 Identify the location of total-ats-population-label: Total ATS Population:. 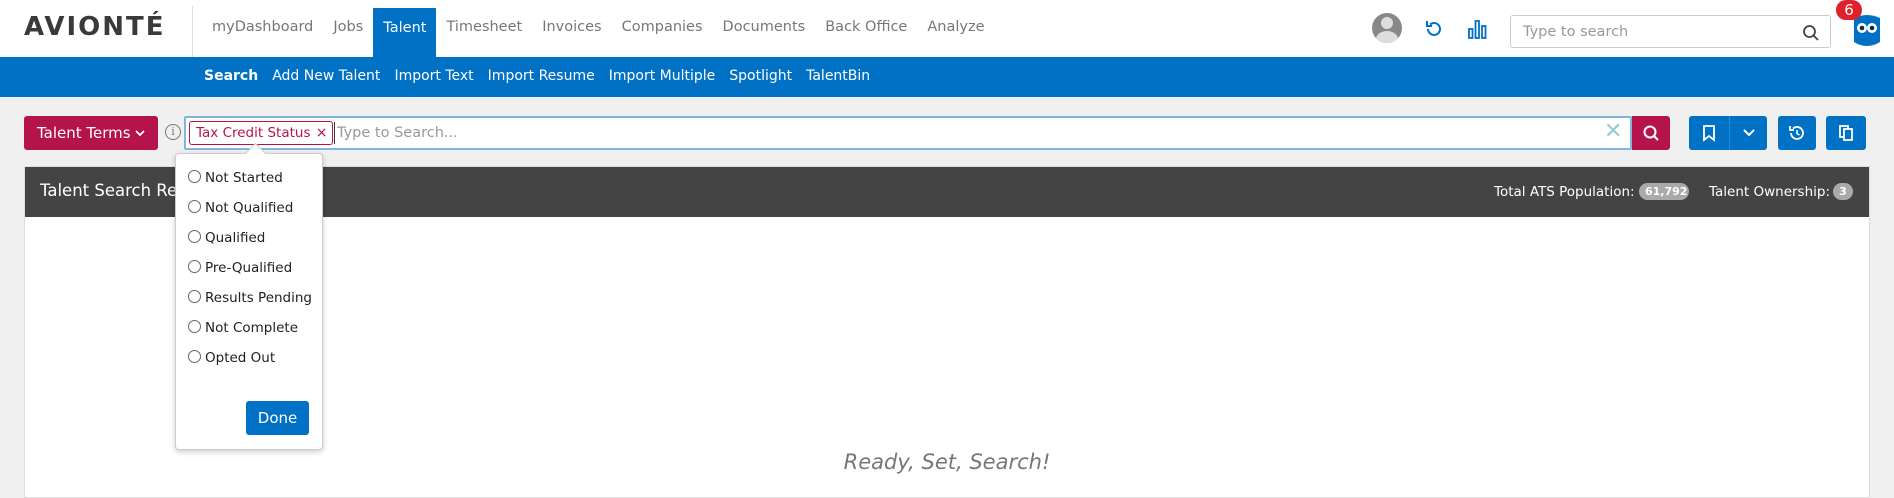
(1564, 192).